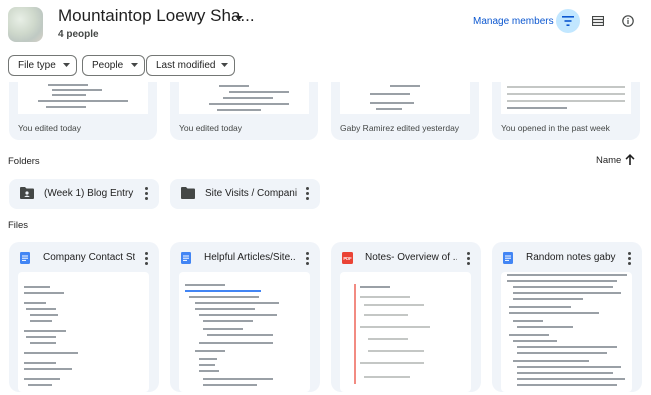  I want to click on member-count: 4 people, so click(78, 34).